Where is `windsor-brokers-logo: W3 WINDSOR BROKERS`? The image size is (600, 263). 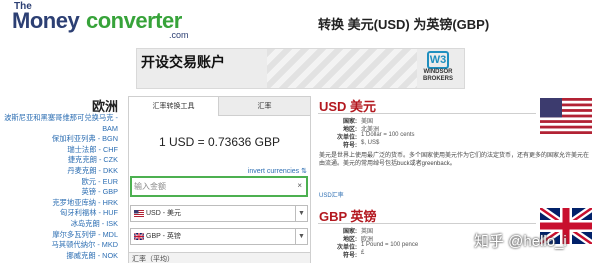
windsor-brokers-logo: W3 WINDSOR BROKERS is located at coordinates (438, 68).